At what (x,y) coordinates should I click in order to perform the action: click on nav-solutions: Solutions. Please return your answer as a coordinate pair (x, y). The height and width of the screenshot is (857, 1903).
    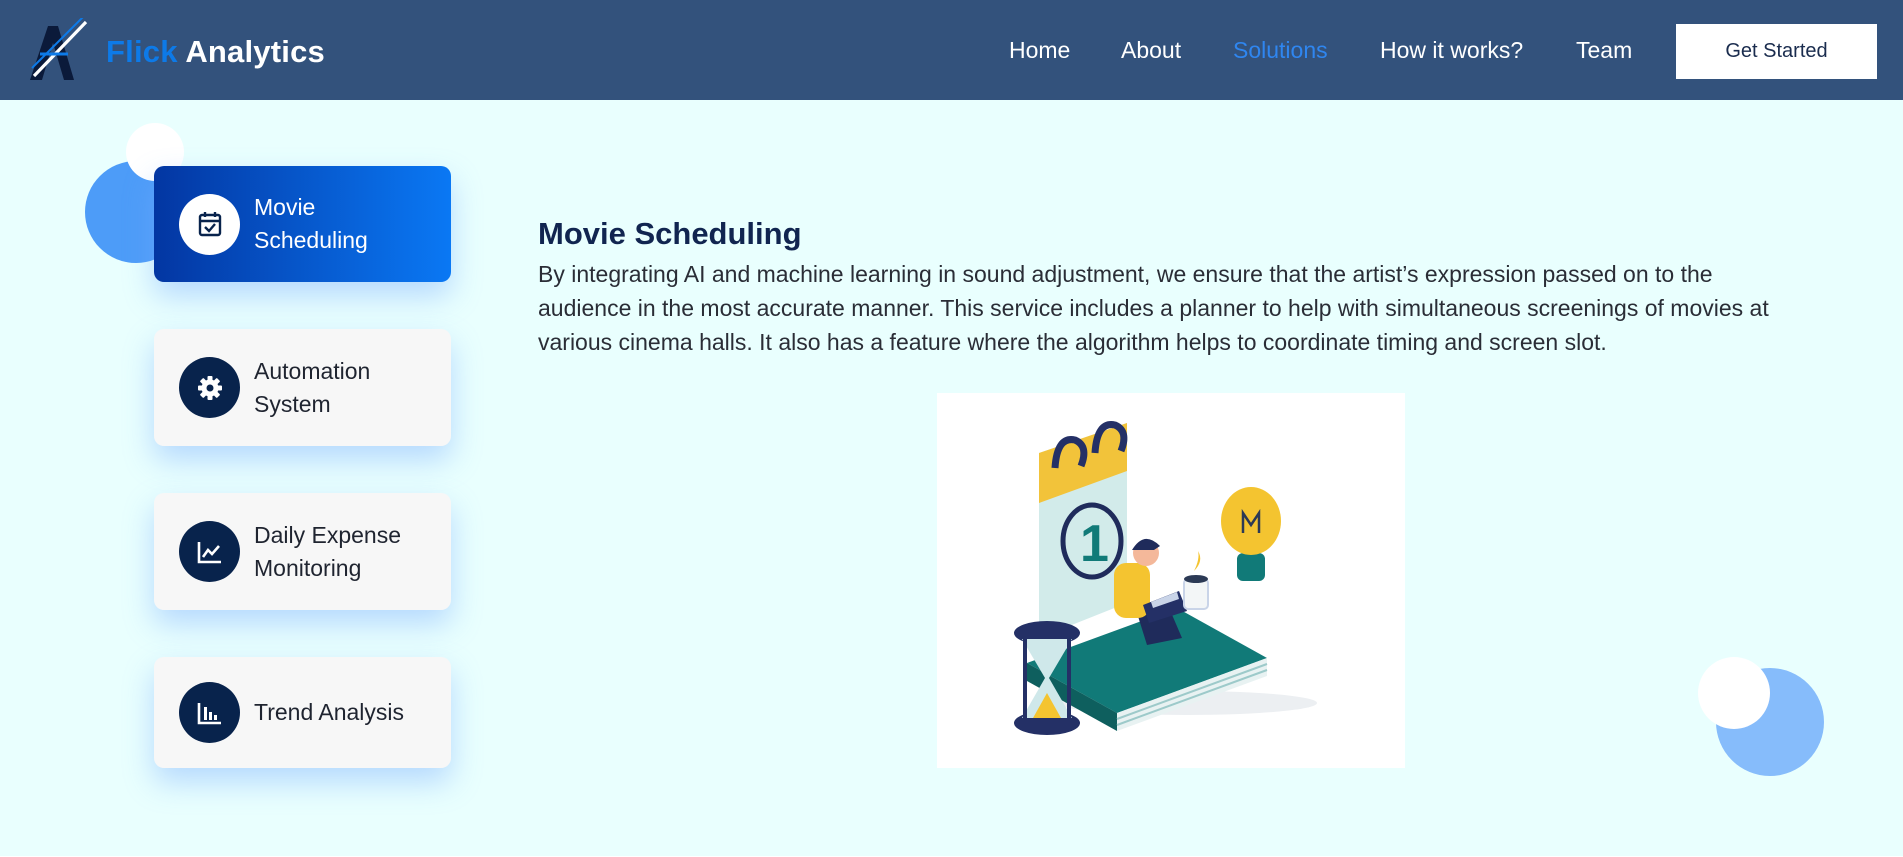
    Looking at the image, I should click on (1280, 50).